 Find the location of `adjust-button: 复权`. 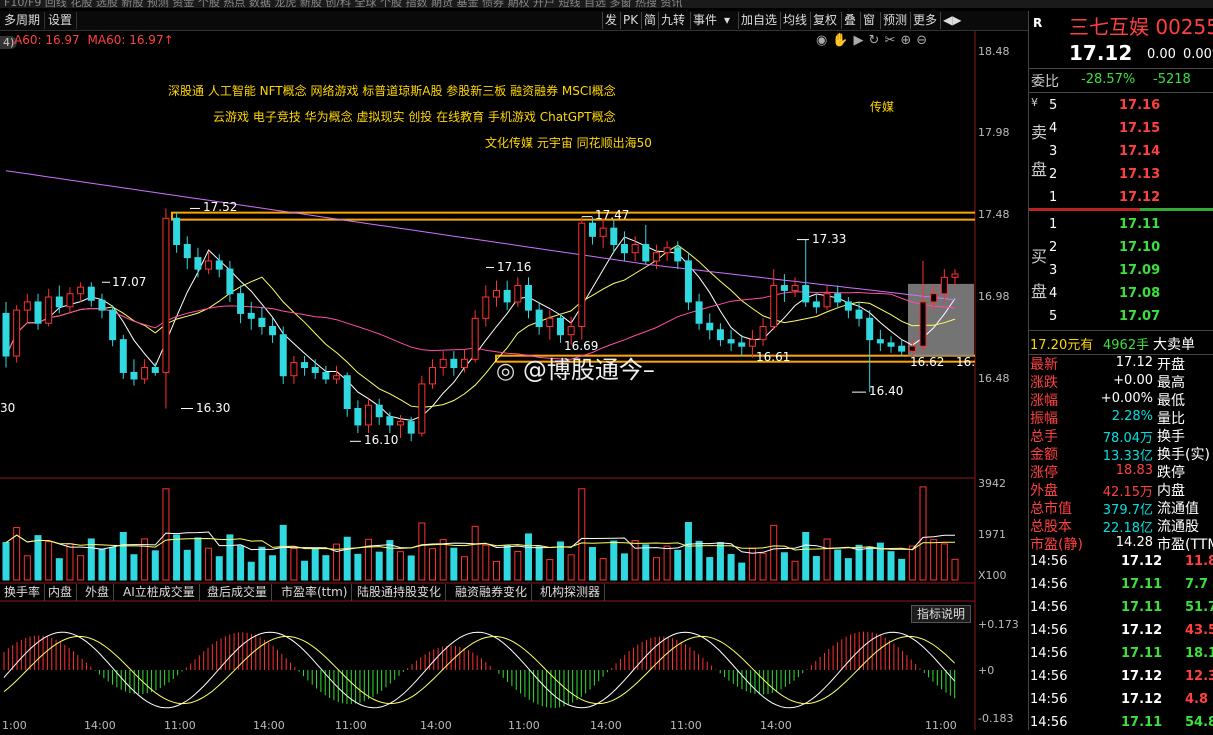

adjust-button: 复权 is located at coordinates (824, 20).